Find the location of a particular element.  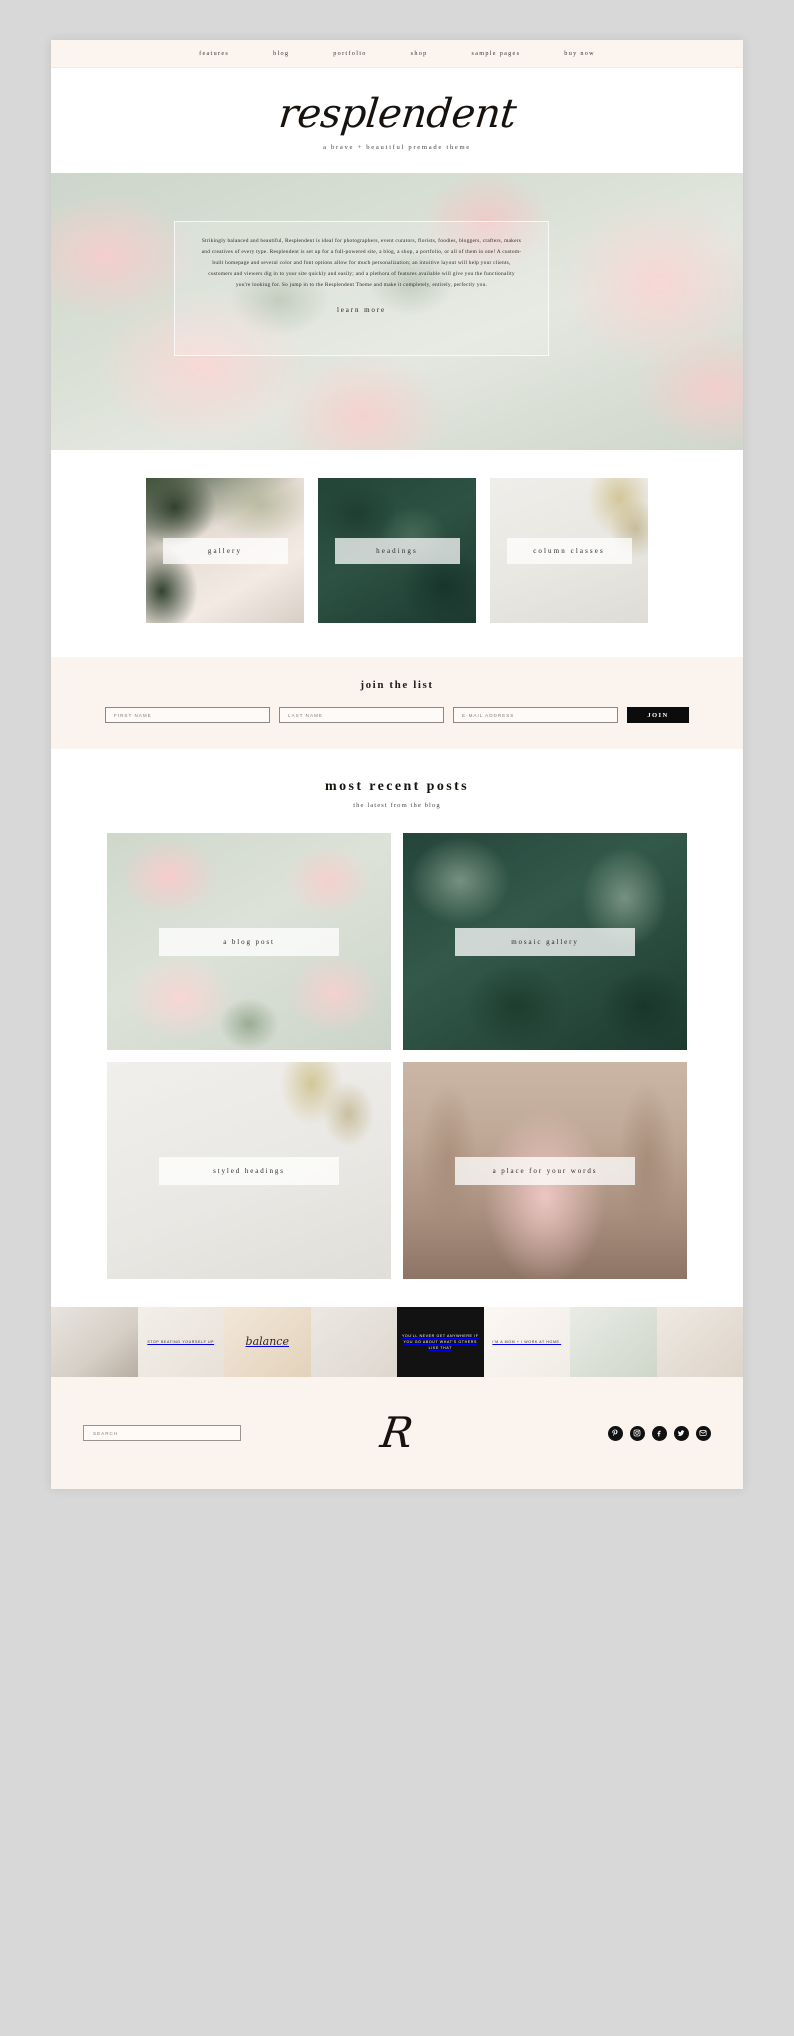

newsletter-title: join the list is located at coordinates (397, 685).